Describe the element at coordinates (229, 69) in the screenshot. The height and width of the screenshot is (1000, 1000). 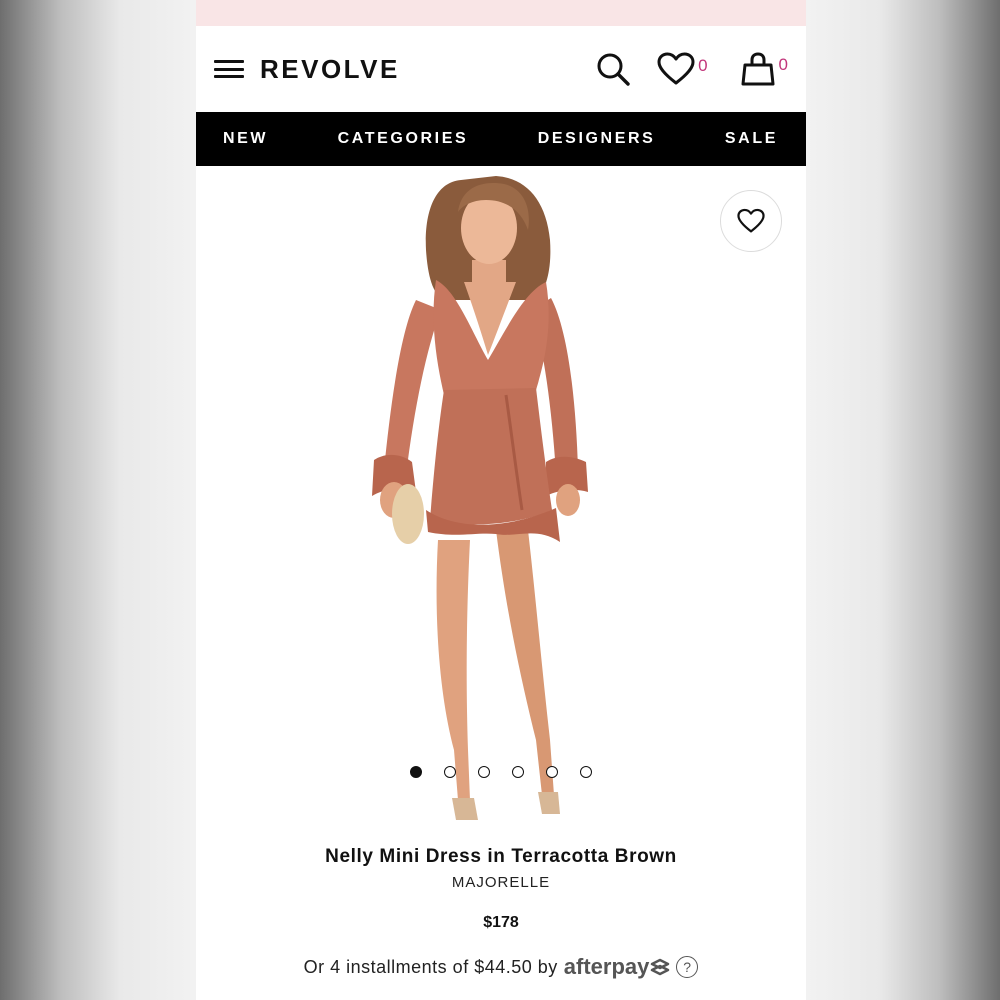
I see `menu-icon` at that location.